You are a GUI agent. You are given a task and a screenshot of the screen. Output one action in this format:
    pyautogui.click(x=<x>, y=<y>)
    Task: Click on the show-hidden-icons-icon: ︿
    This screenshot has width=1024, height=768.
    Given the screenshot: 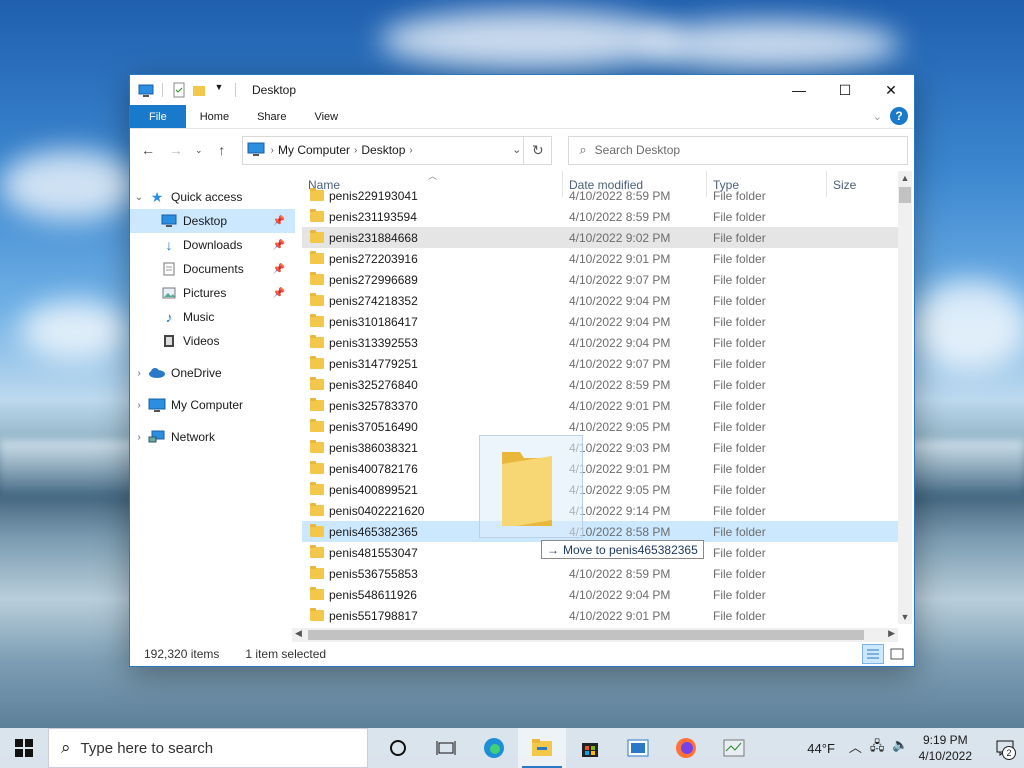 What is the action you would take?
    pyautogui.click(x=855, y=748)
    